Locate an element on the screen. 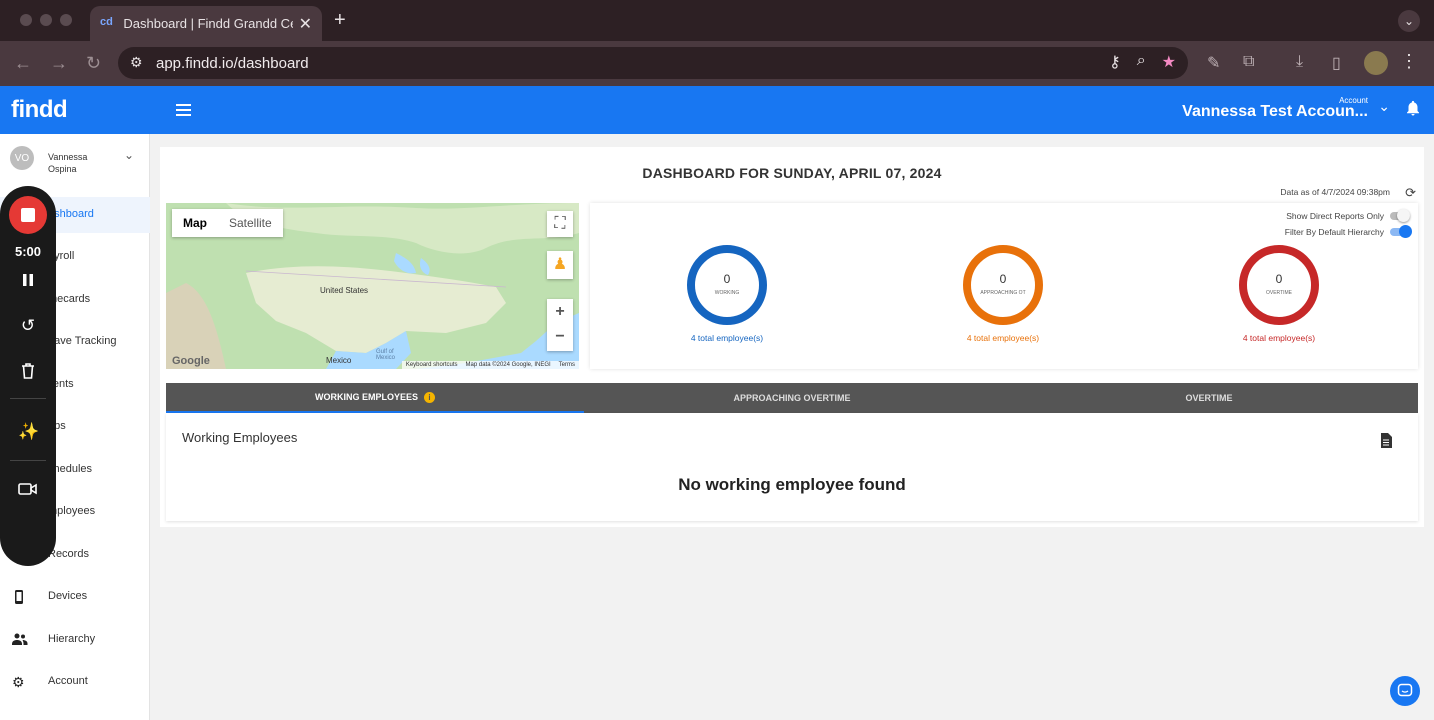 This screenshot has width=1434, height=720. street-view-icon: ♟ is located at coordinates (560, 265).